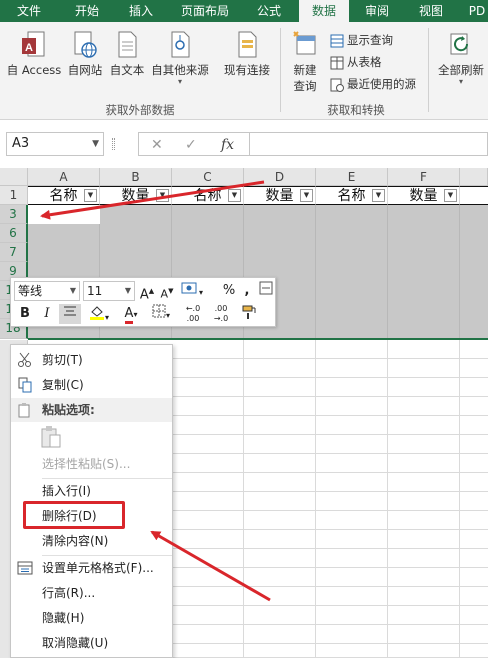 The width and height of the screenshot is (488, 658). I want to click on menu-item-hide: 隐藏(H), so click(92, 618).